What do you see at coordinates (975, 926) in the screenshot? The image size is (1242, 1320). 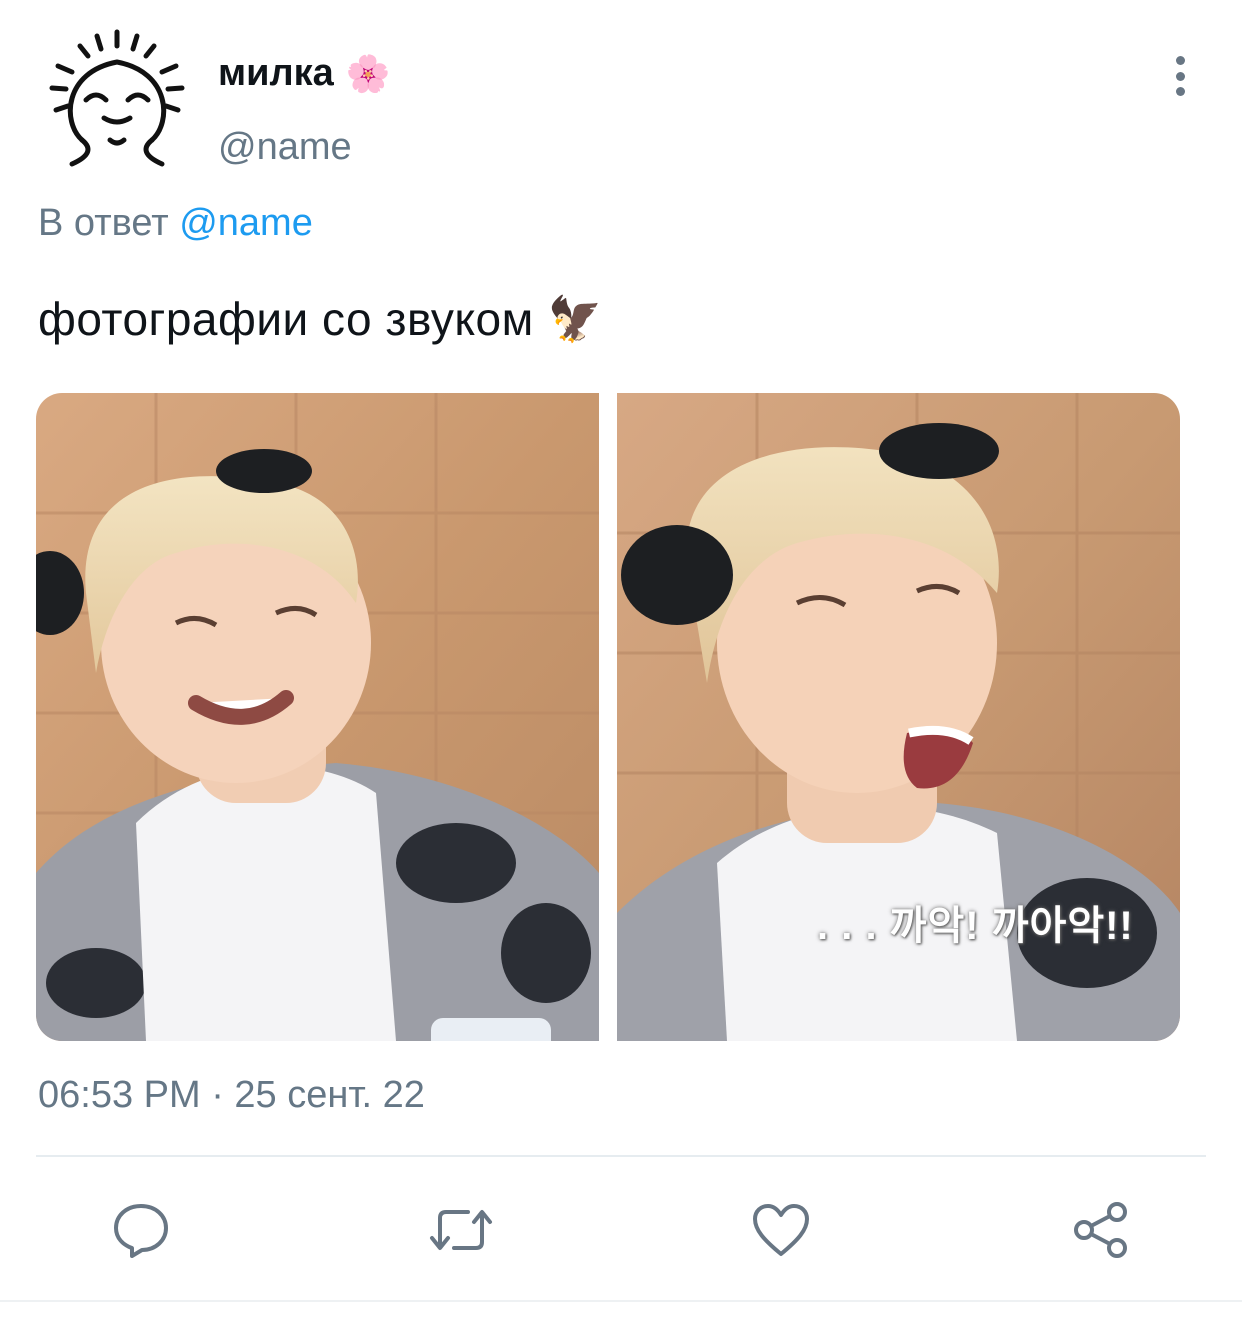 I see `photo-2-subtitle: . . . 까악! 까아악!!` at bounding box center [975, 926].